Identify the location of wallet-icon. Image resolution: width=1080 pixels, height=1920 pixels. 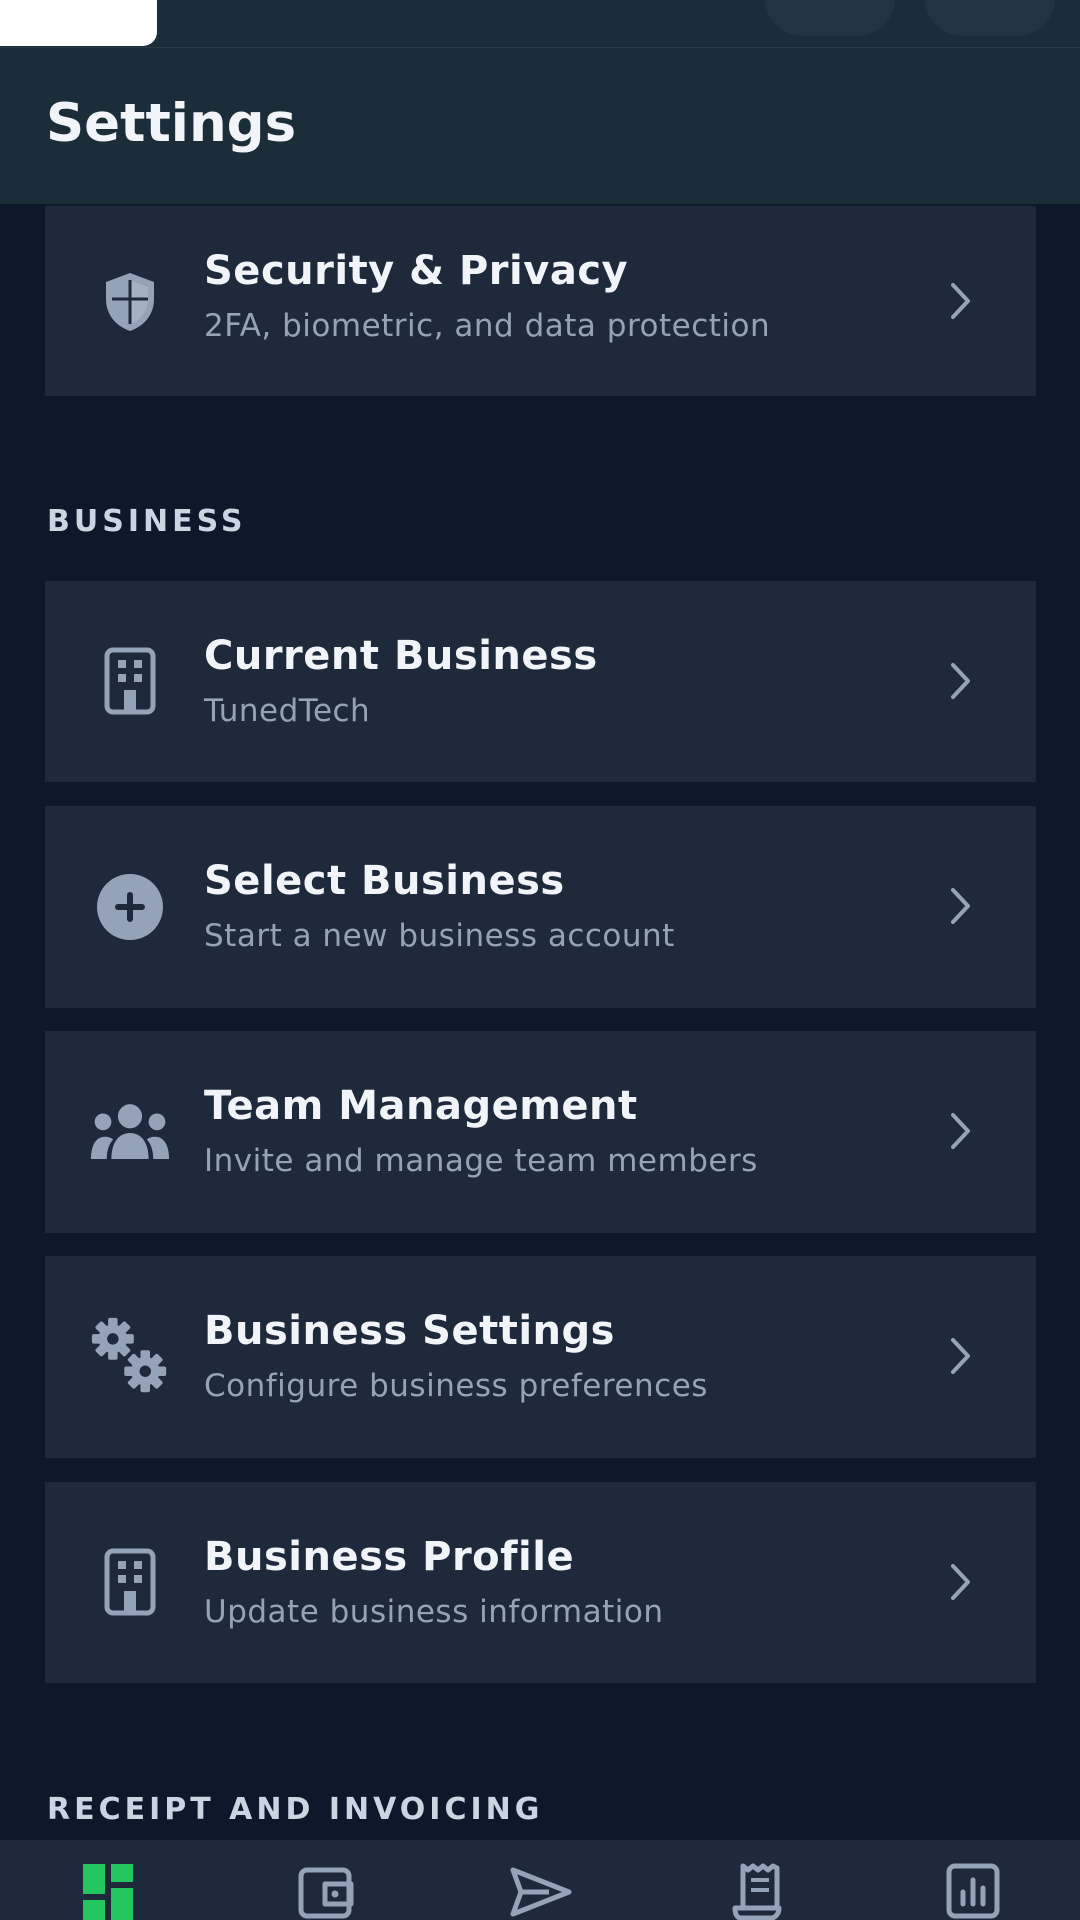
(326, 1891).